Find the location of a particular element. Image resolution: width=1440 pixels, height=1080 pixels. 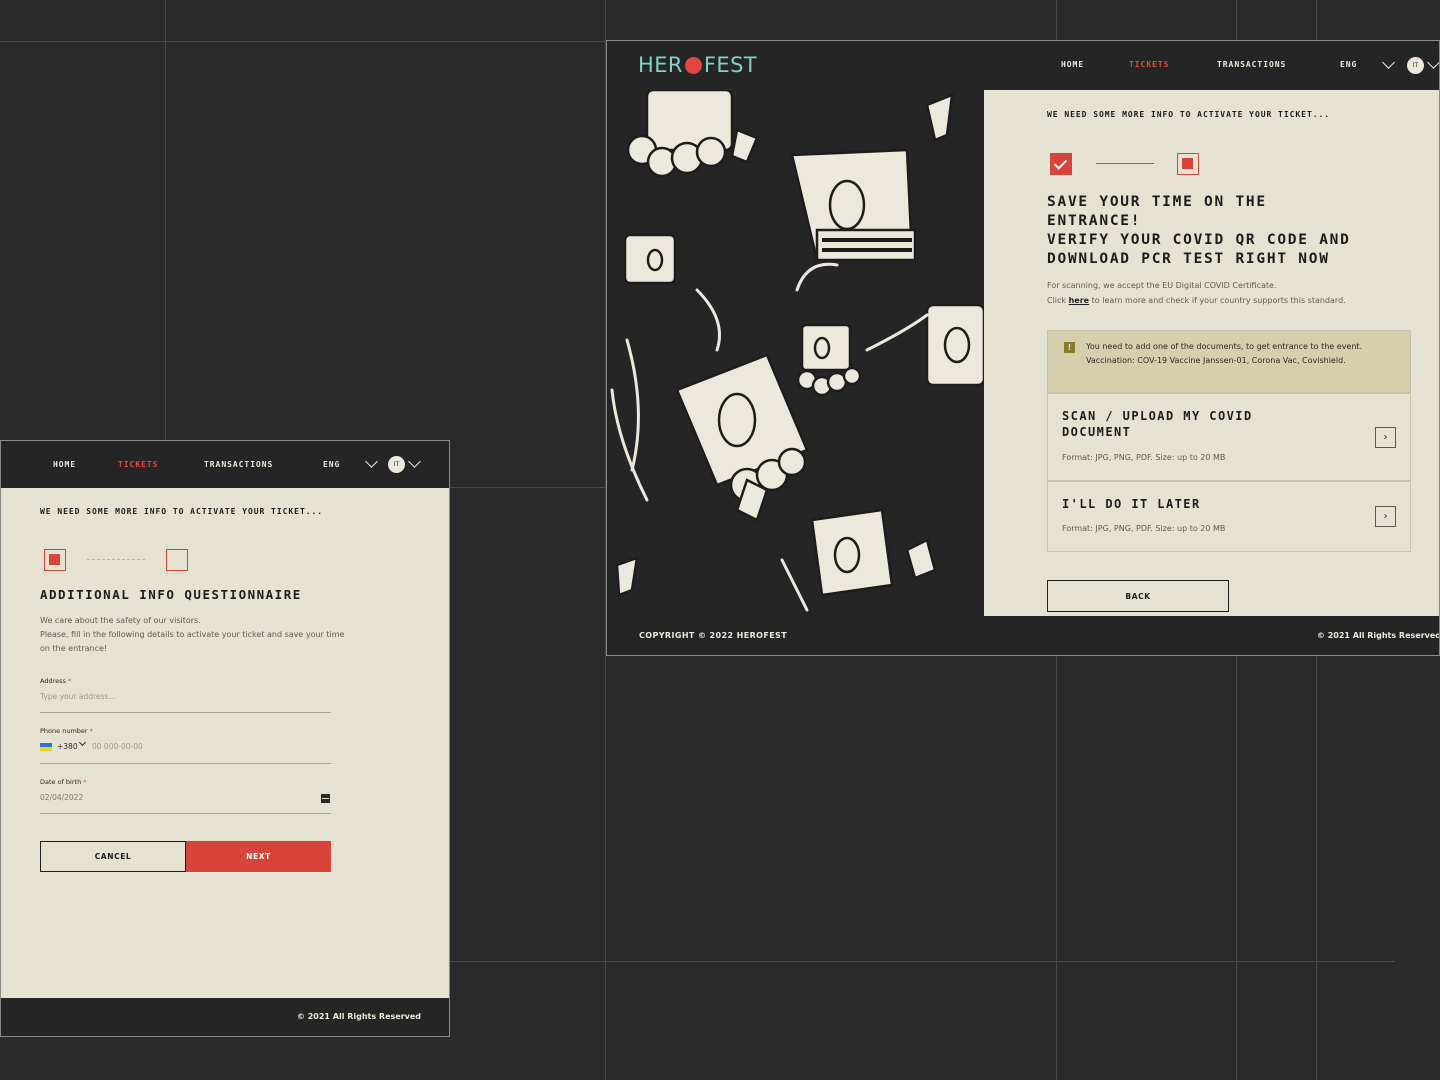

description-text: Click is located at coordinates (1058, 300).